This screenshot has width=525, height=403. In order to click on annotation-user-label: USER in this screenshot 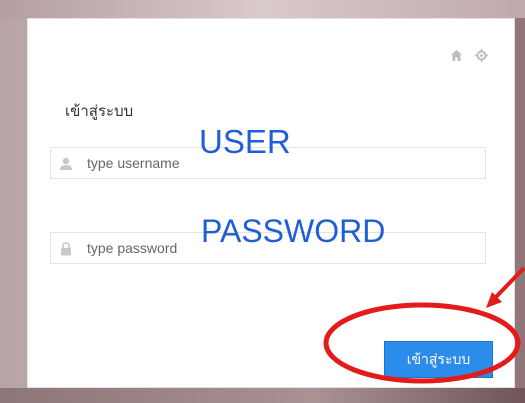, I will do `click(245, 141)`.